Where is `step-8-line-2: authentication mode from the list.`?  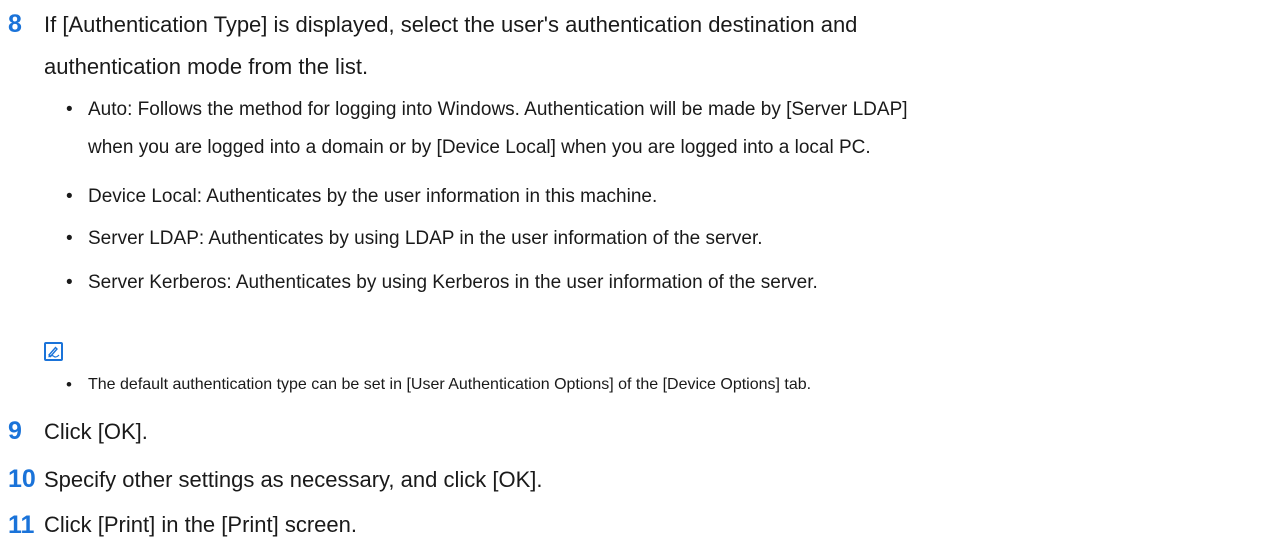 step-8-line-2: authentication mode from the list. is located at coordinates (206, 66).